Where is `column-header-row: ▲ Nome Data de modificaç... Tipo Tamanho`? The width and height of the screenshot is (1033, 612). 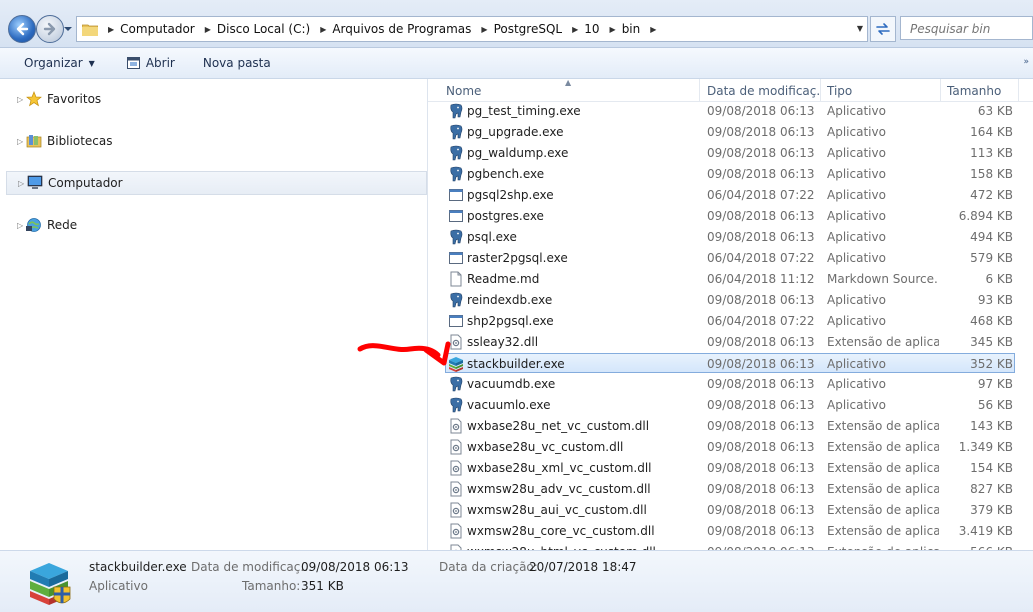 column-header-row: ▲ Nome Data de modificaç... Tipo Tamanho is located at coordinates (730, 90).